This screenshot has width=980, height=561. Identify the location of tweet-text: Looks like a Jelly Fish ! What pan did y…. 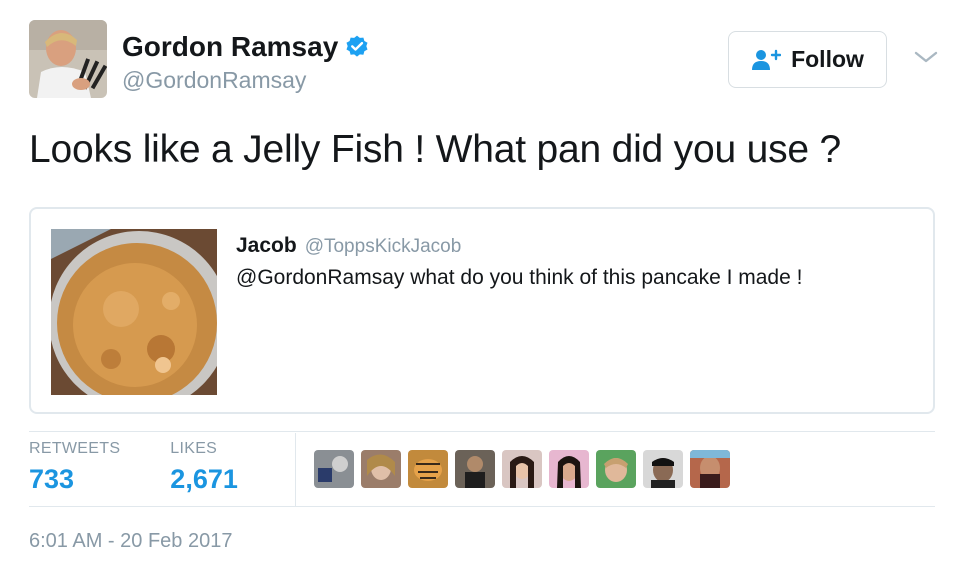
(435, 149).